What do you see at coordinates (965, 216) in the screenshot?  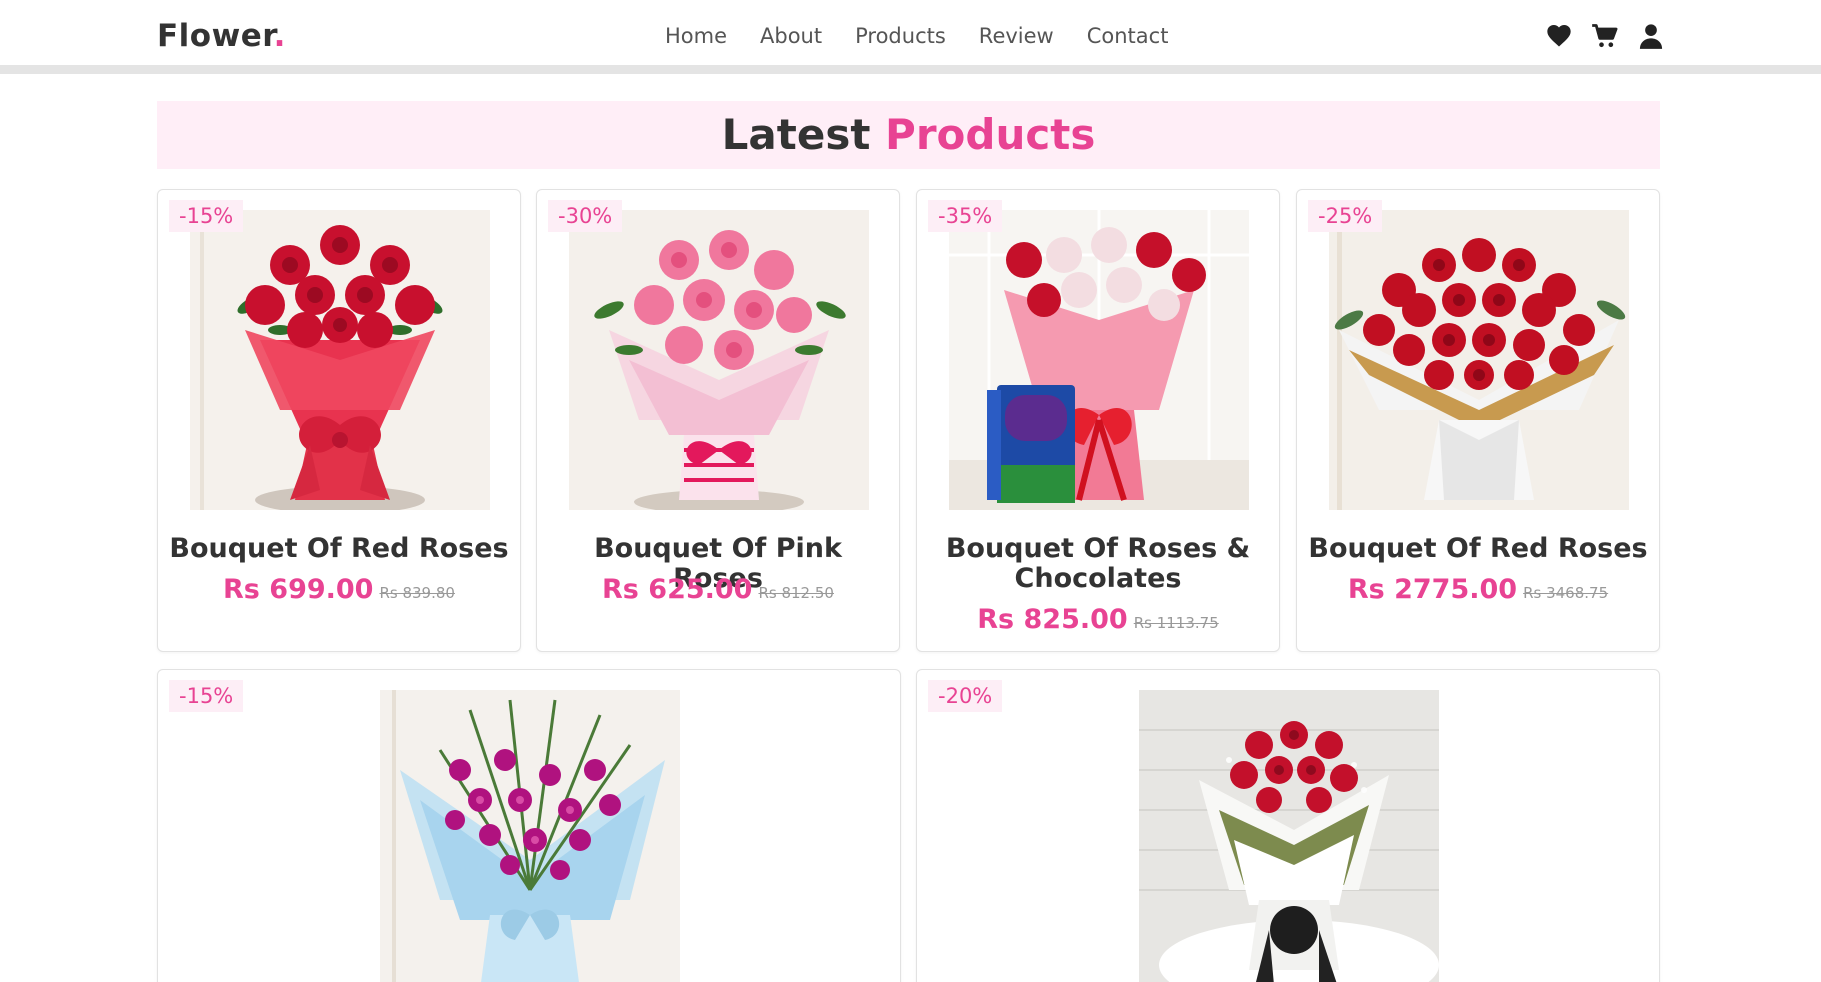 I see `discount-badge: -35%` at bounding box center [965, 216].